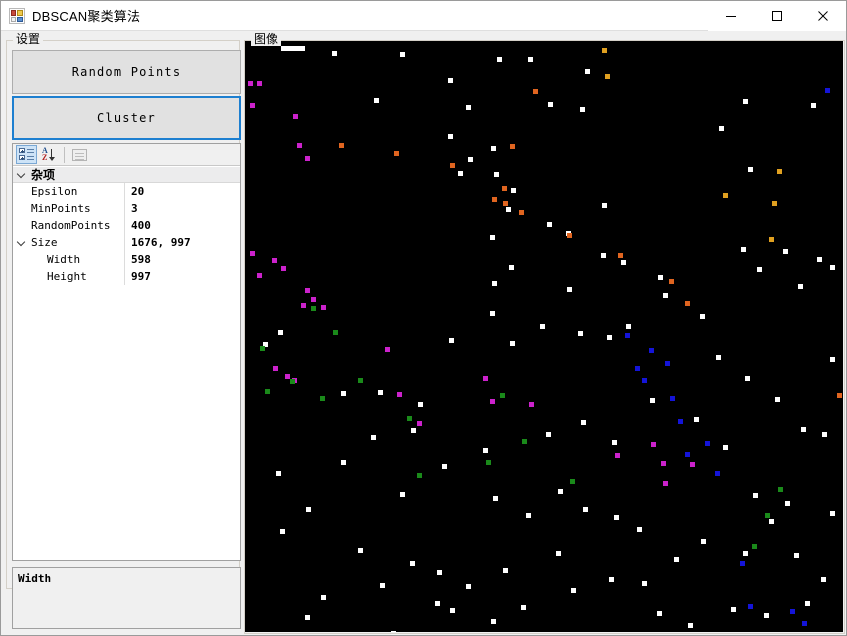 The height and width of the screenshot is (636, 847). I want to click on close-button, so click(823, 15).